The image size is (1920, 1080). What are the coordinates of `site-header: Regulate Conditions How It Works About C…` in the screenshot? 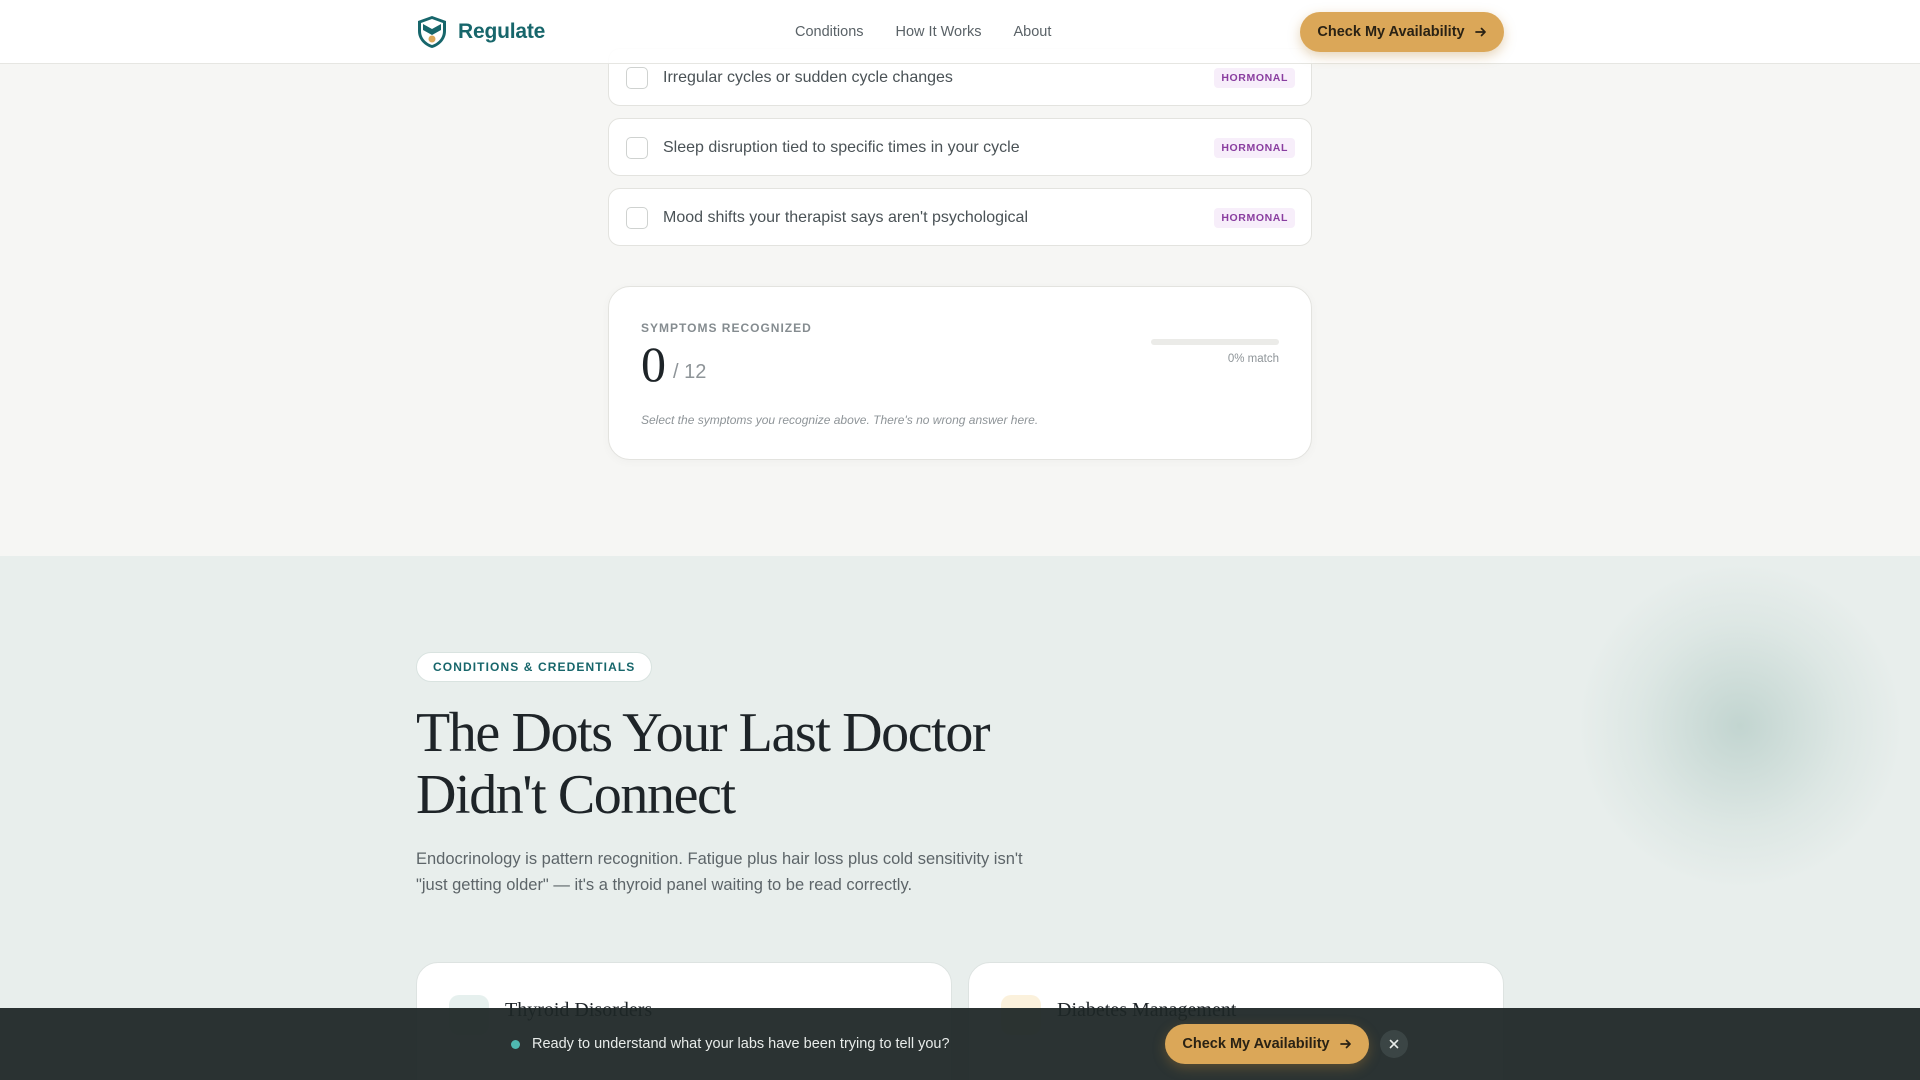 It's located at (960, 32).